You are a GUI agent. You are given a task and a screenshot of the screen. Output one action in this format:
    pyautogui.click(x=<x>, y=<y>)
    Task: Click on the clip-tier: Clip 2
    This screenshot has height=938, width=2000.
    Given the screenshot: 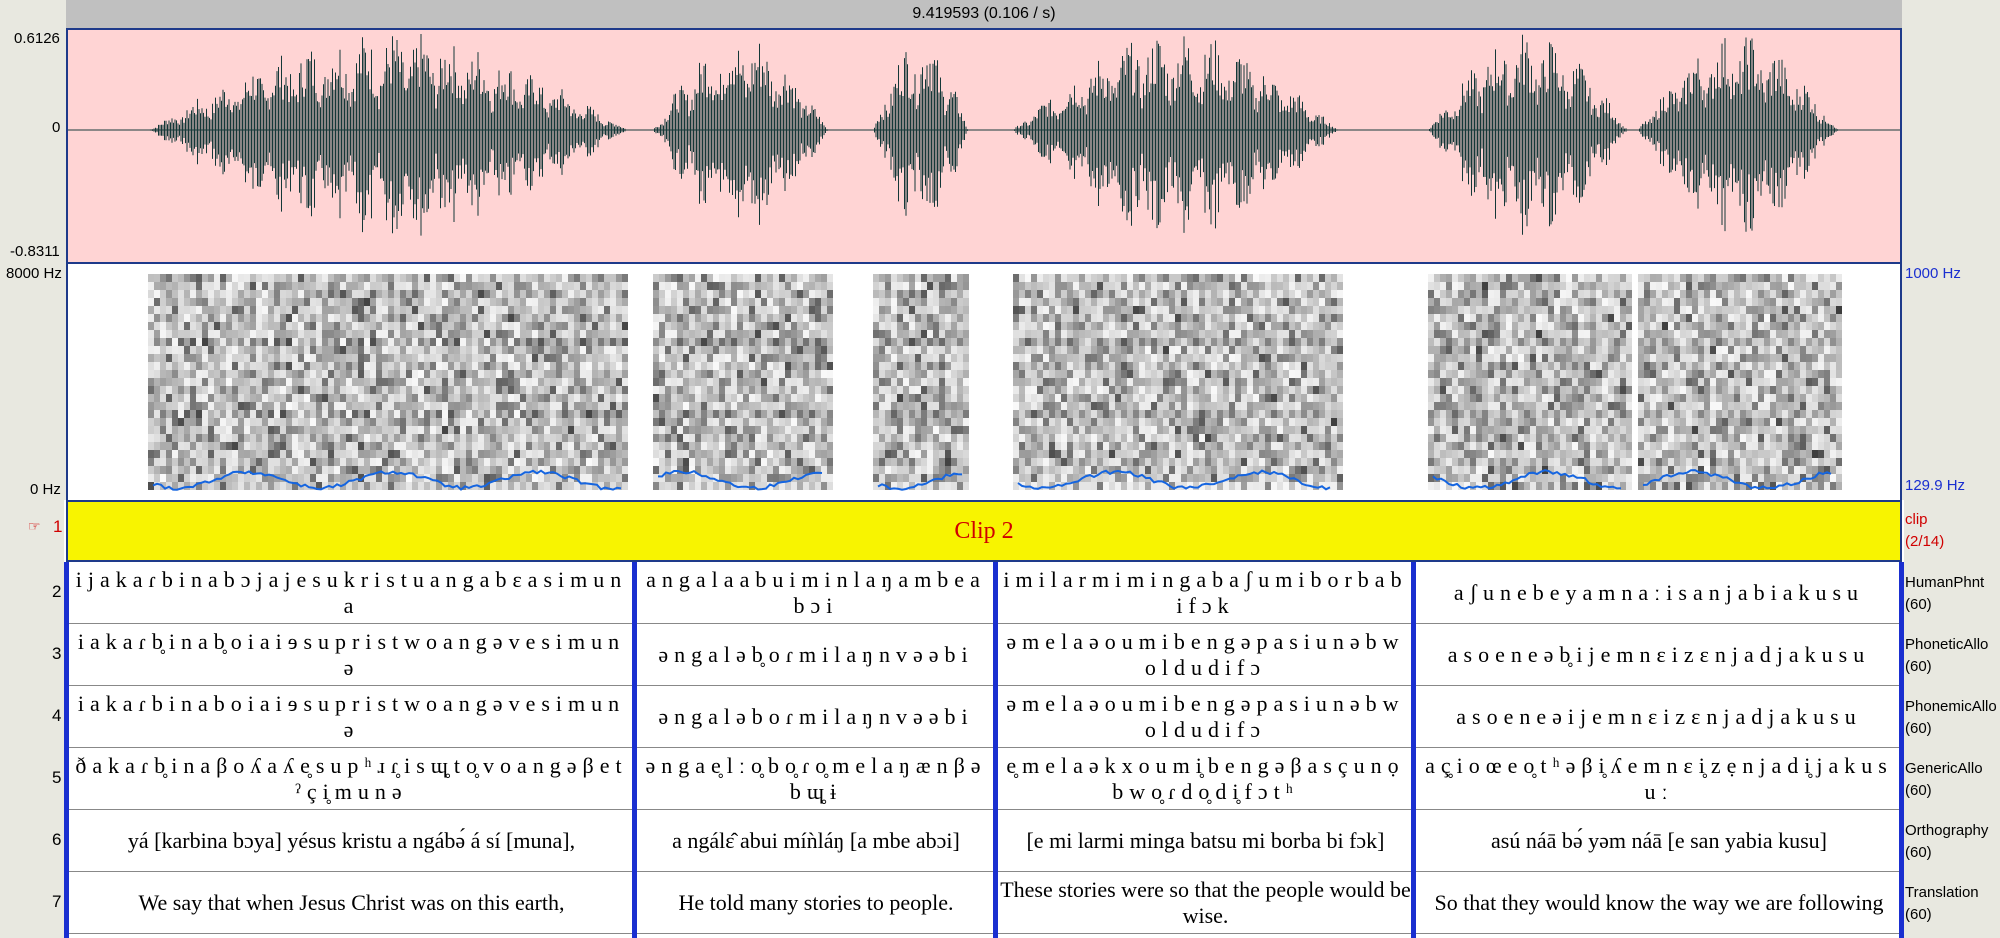 What is the action you would take?
    pyautogui.click(x=984, y=531)
    